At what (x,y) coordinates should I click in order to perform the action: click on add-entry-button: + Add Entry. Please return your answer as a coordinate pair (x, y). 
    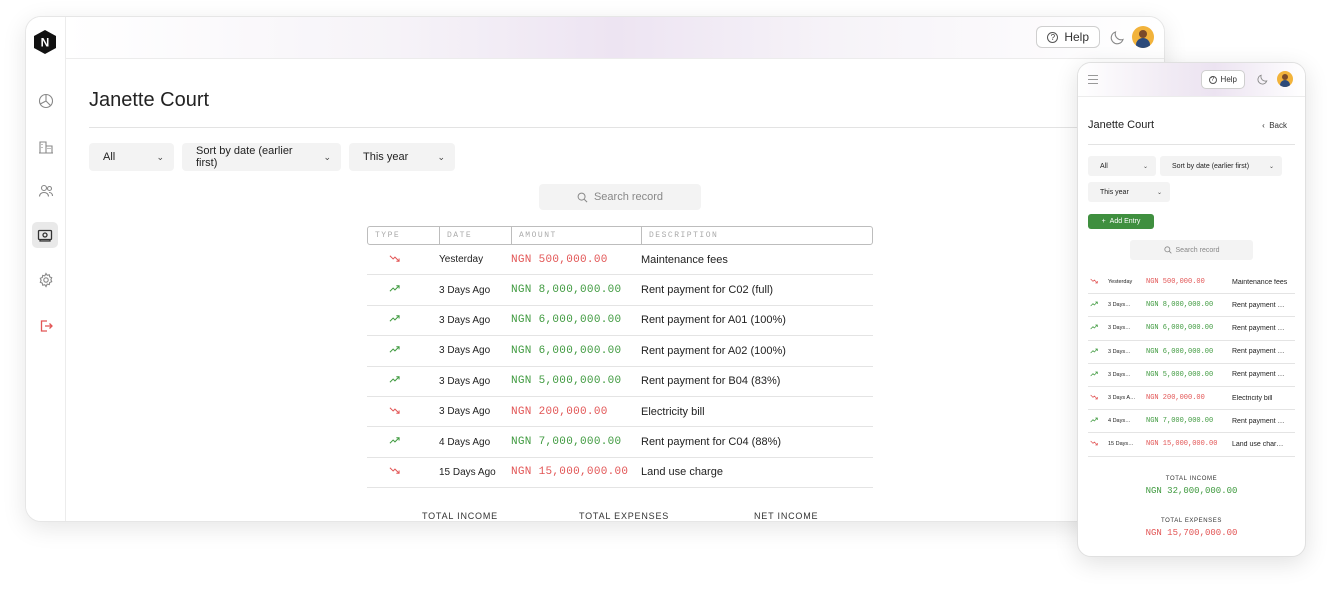
    Looking at the image, I should click on (1121, 221).